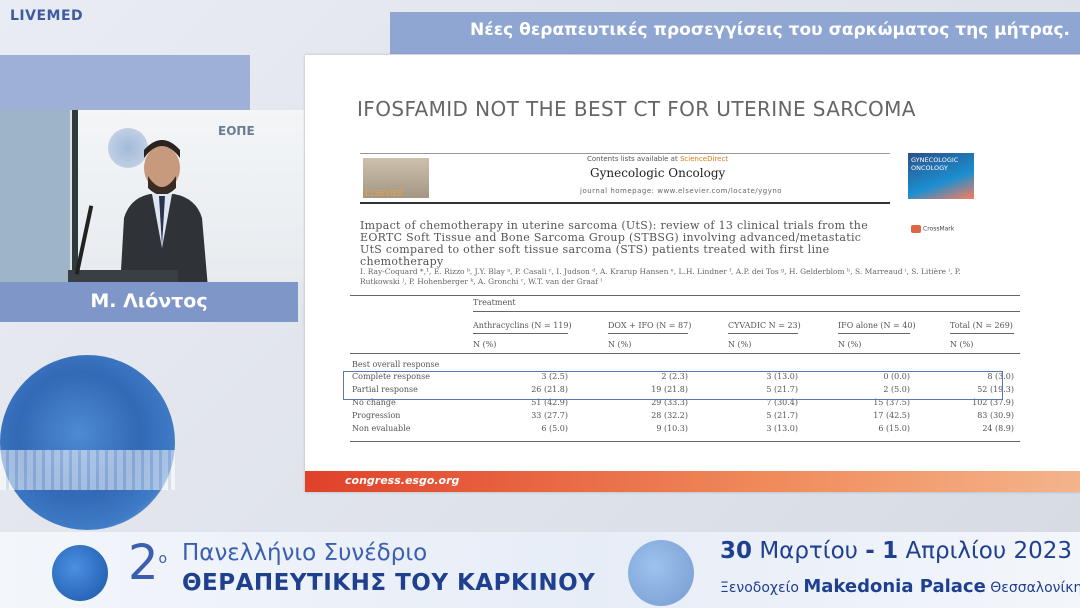 The height and width of the screenshot is (608, 1080). What do you see at coordinates (381, 428) in the screenshot?
I see `table-row-label: Non evaluable` at bounding box center [381, 428].